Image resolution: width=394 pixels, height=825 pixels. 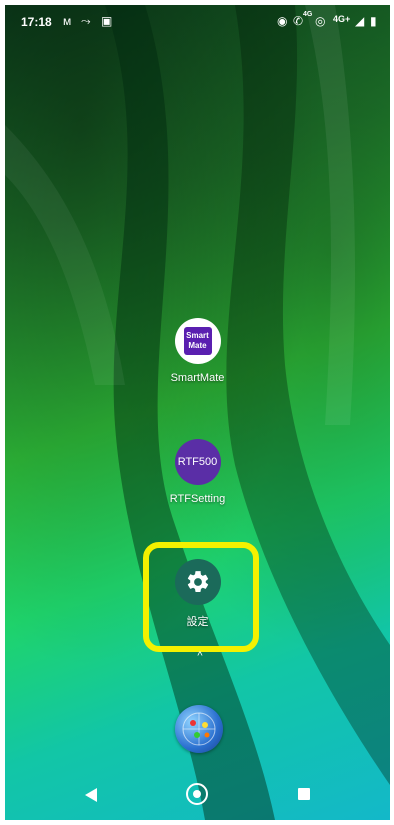 I want to click on battery-icon: ▮, so click(x=373, y=21).